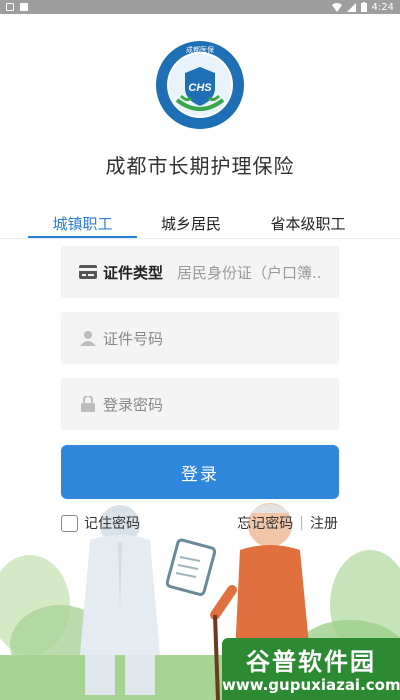  I want to click on account-links: 忘记密码 | 注册, so click(287, 523).